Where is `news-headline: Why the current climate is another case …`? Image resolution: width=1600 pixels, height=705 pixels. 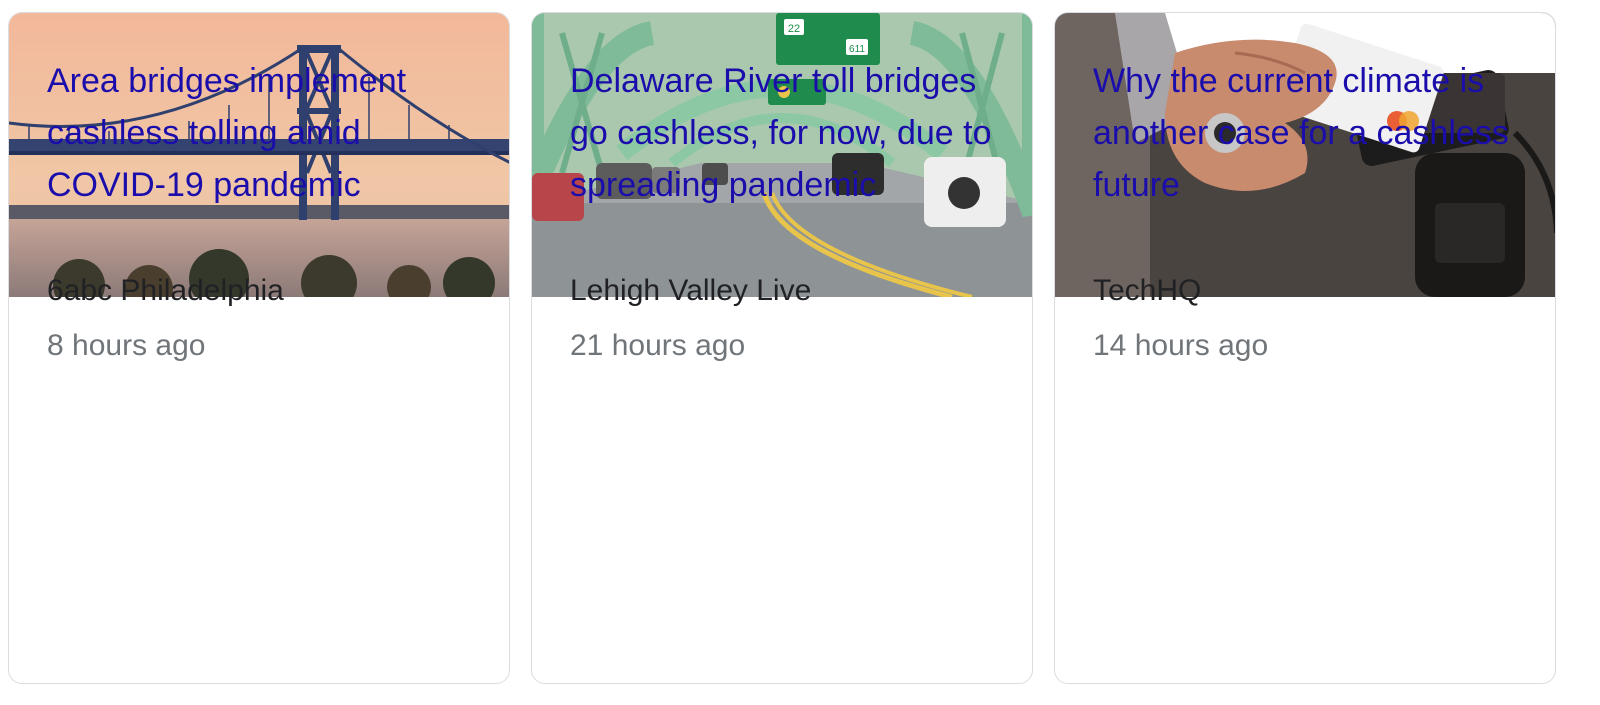
news-headline: Why the current climate is another case … is located at coordinates (1309, 133).